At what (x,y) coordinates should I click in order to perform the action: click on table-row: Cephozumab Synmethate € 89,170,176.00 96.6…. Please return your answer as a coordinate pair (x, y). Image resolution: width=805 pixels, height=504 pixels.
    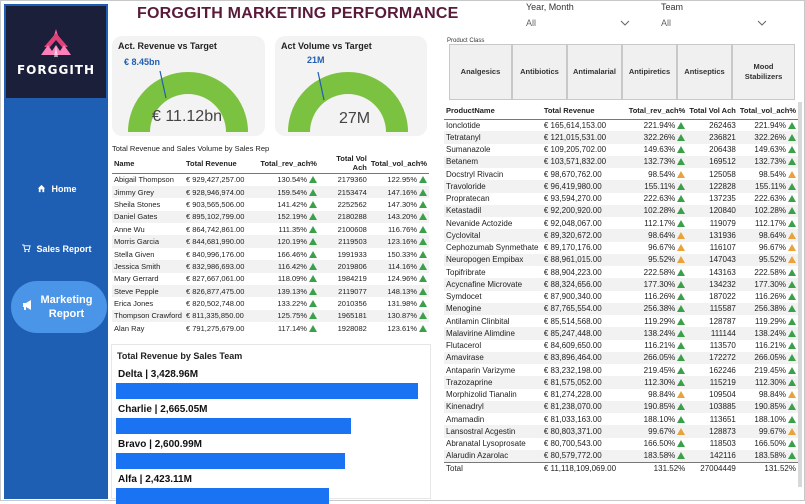
    Looking at the image, I should click on (621, 248).